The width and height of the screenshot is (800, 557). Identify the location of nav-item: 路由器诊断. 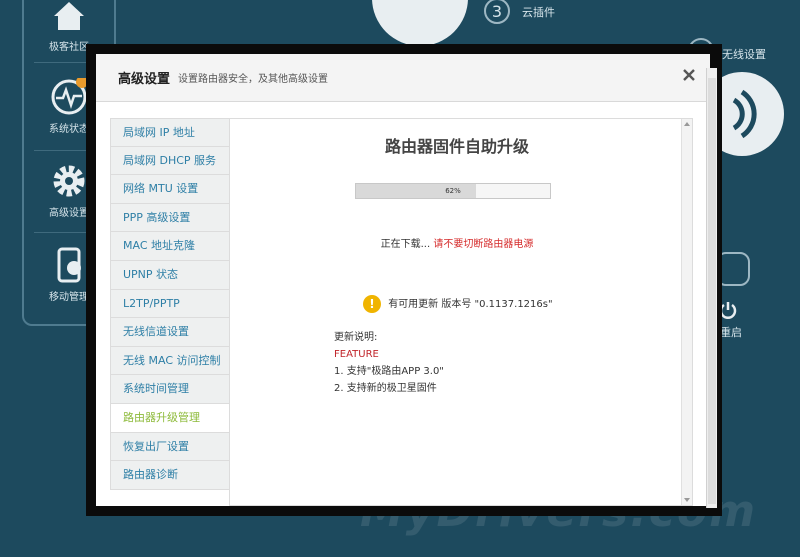
(170, 475).